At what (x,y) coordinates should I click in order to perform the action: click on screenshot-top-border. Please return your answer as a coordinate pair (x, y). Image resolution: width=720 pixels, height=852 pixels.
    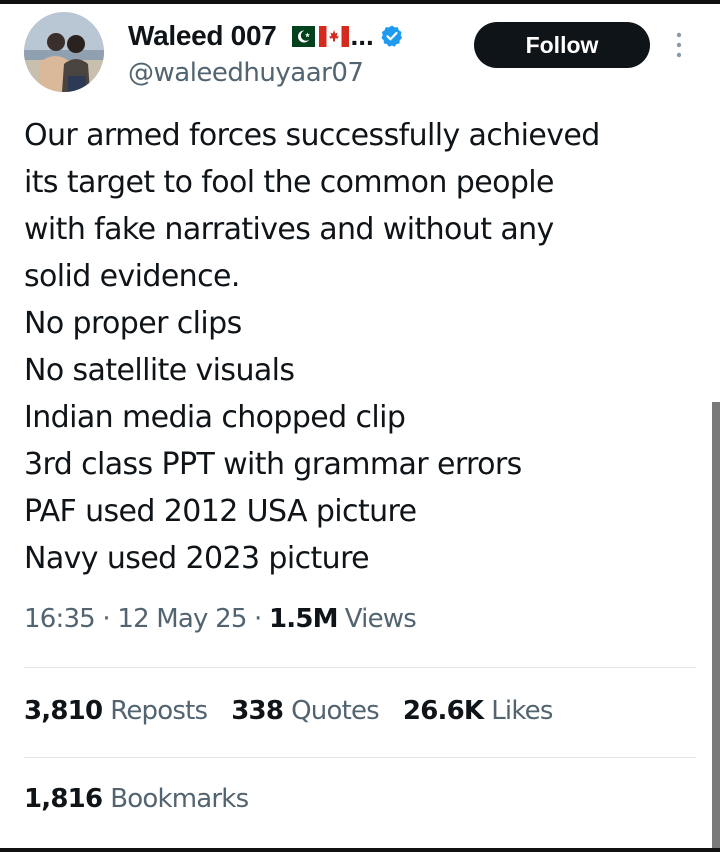
    Looking at the image, I should click on (360, 2).